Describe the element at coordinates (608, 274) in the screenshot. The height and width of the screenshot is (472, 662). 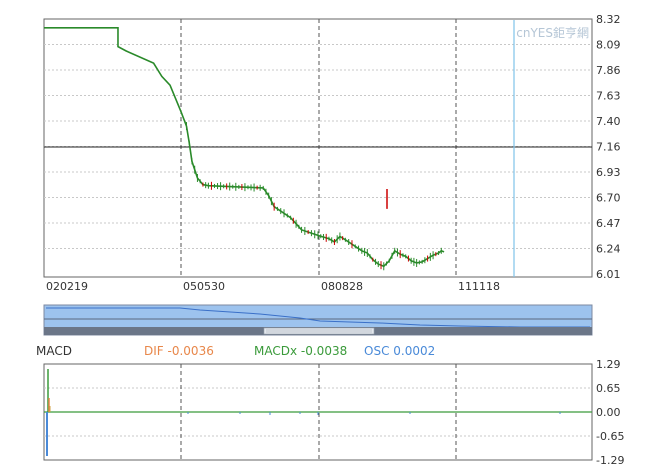
I see `price-y-tick: 6.01` at that location.